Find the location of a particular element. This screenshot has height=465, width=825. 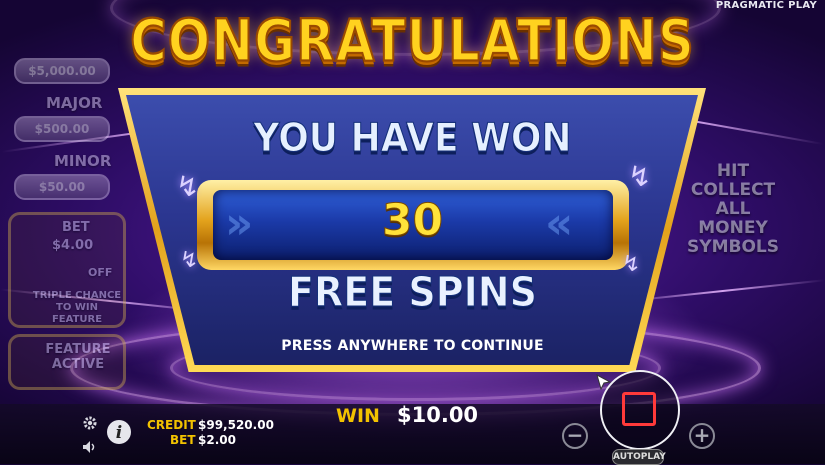

credit-value: $99,520.00 is located at coordinates (236, 425).